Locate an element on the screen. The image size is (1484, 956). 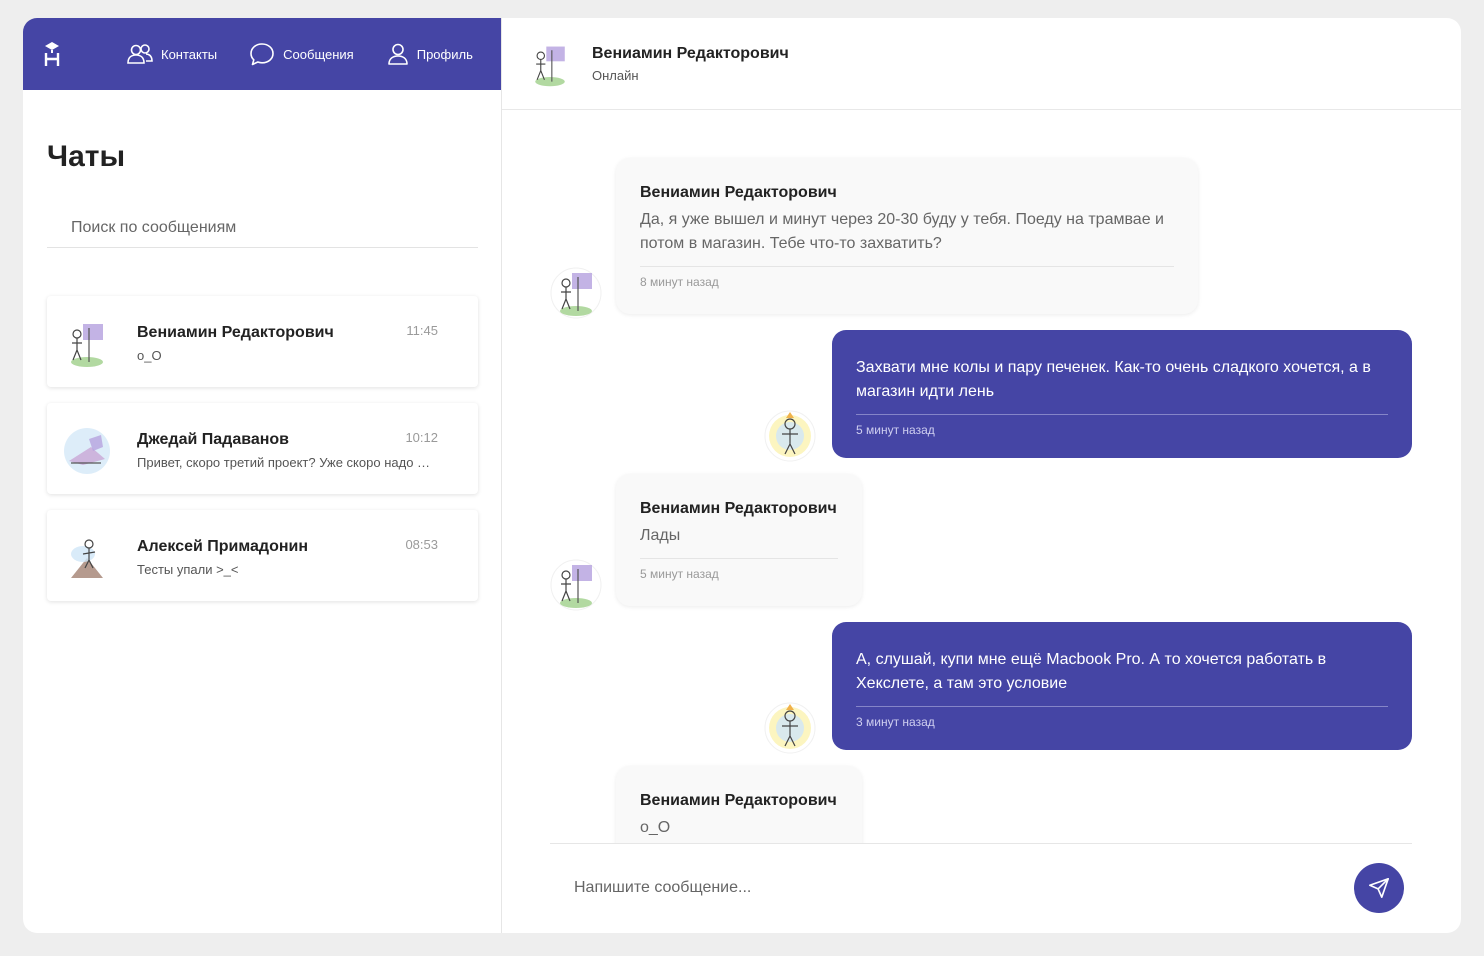
chat-bubble-icon is located at coordinates (262, 54).